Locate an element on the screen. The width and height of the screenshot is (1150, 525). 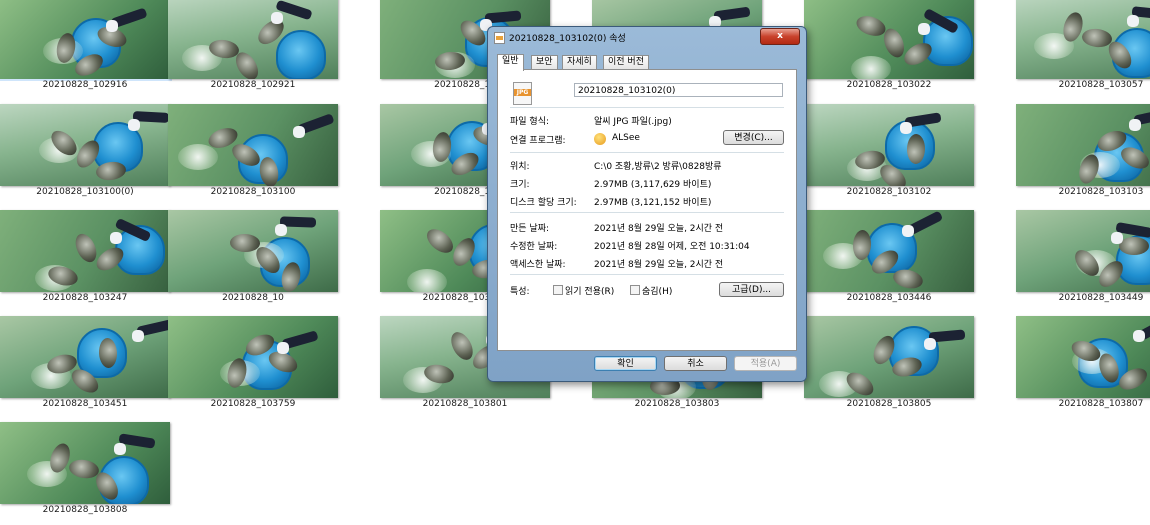
accessed-label: 액세스한 날짜: is located at coordinates (538, 265).